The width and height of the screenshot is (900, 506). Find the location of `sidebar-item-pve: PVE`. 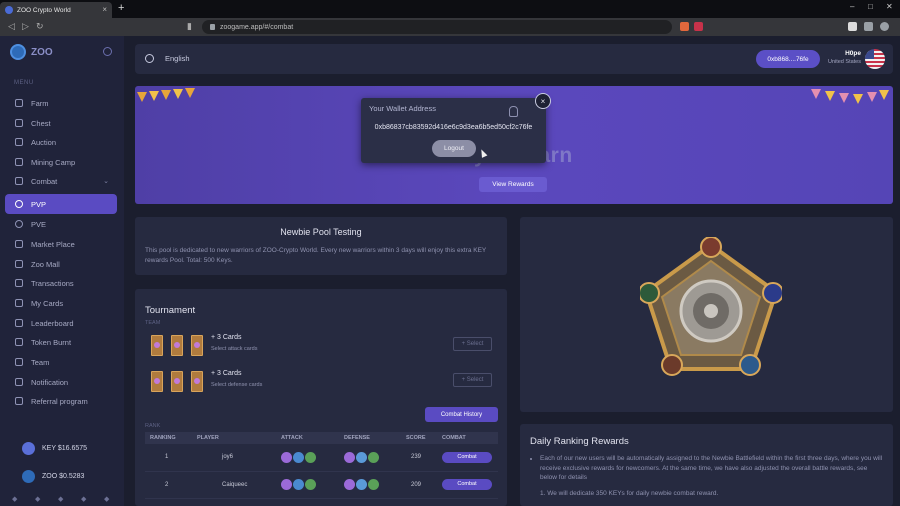

sidebar-item-pve: PVE is located at coordinates (61, 224).